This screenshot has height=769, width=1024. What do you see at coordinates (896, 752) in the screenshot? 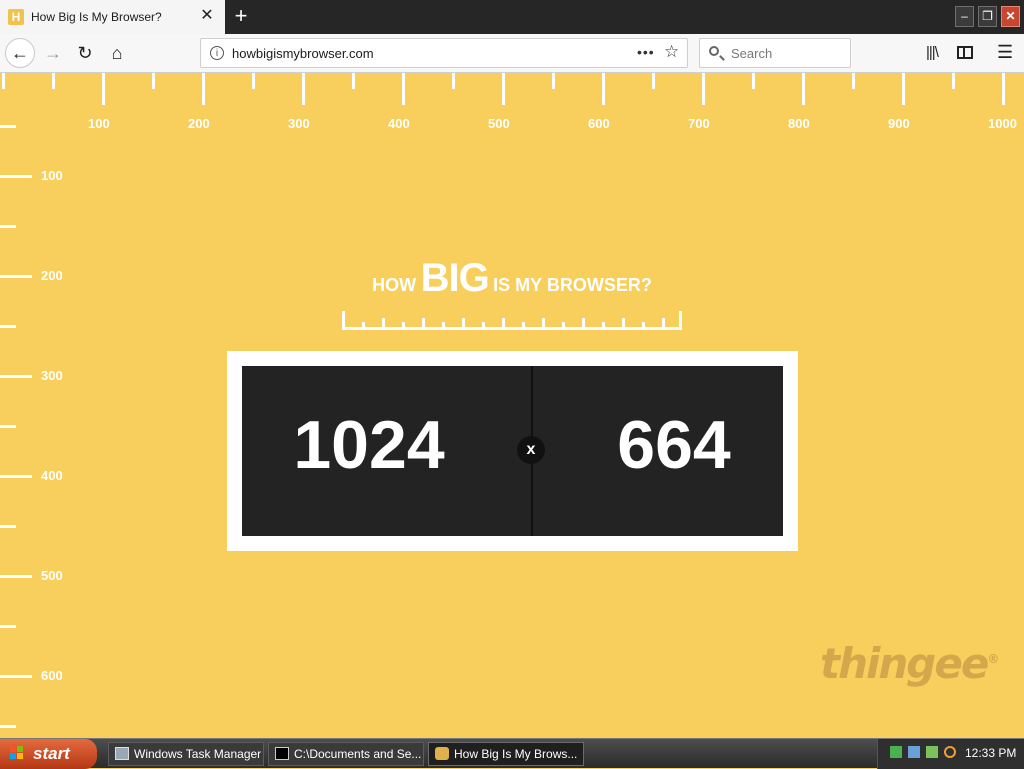
I see `network-icon` at bounding box center [896, 752].